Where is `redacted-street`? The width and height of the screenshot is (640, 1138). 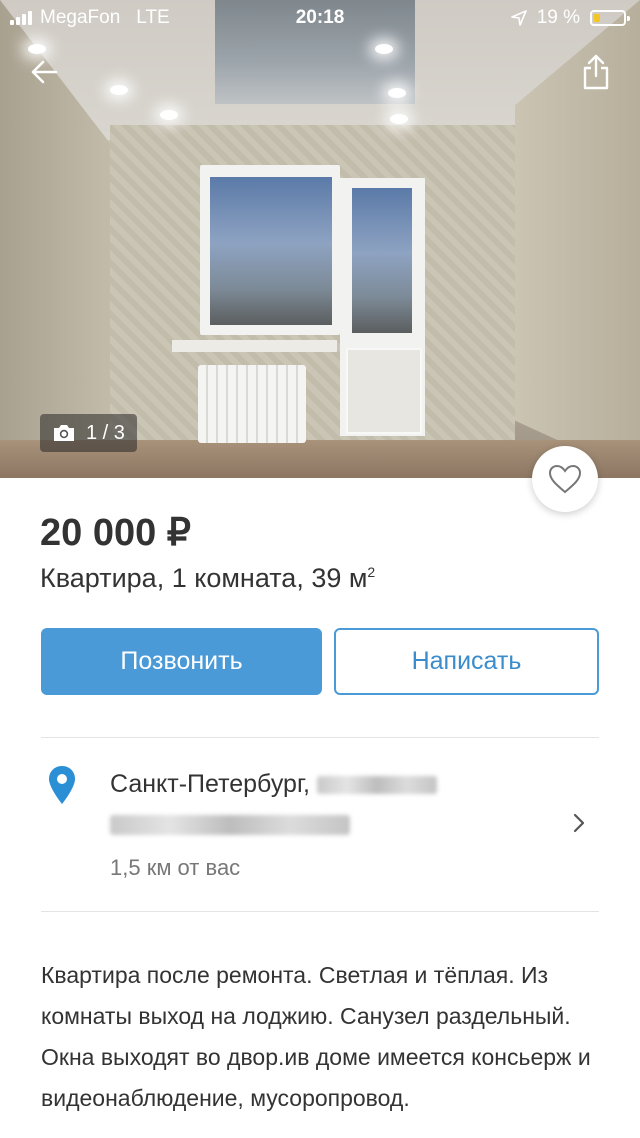 redacted-street is located at coordinates (376, 785).